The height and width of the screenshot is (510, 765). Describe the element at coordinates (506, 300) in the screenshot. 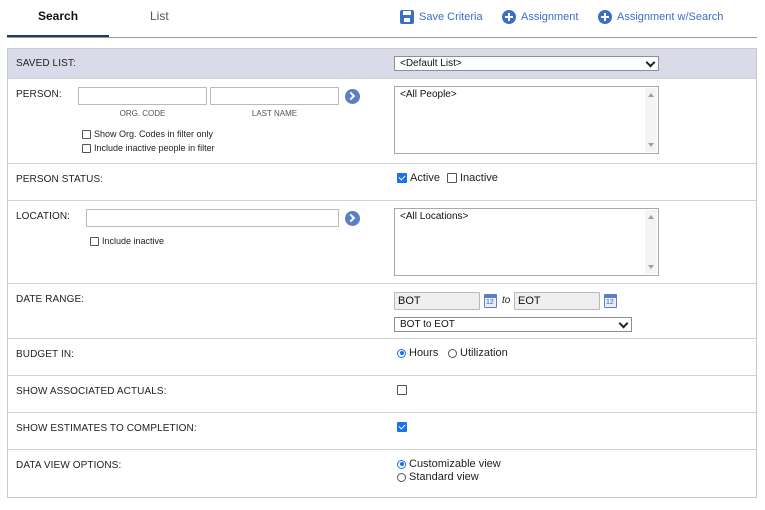

I see `date-range-to-label: to` at that location.